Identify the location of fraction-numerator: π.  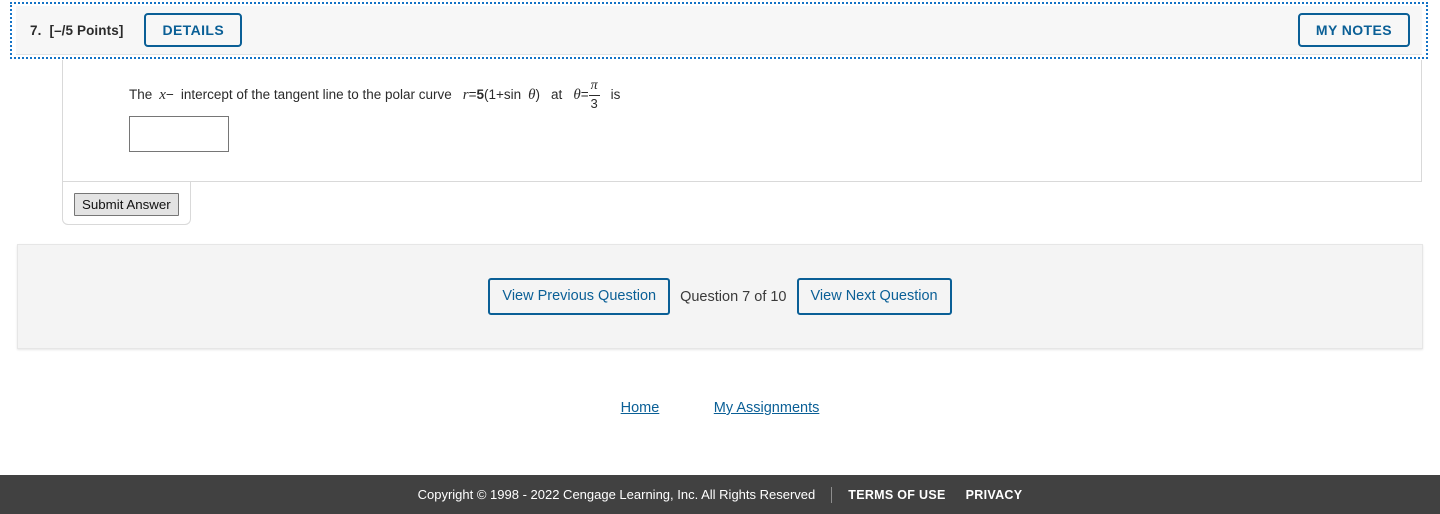
(594, 87).